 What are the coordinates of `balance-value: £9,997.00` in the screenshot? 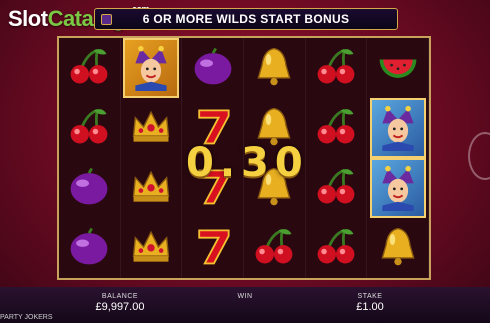 It's located at (120, 307).